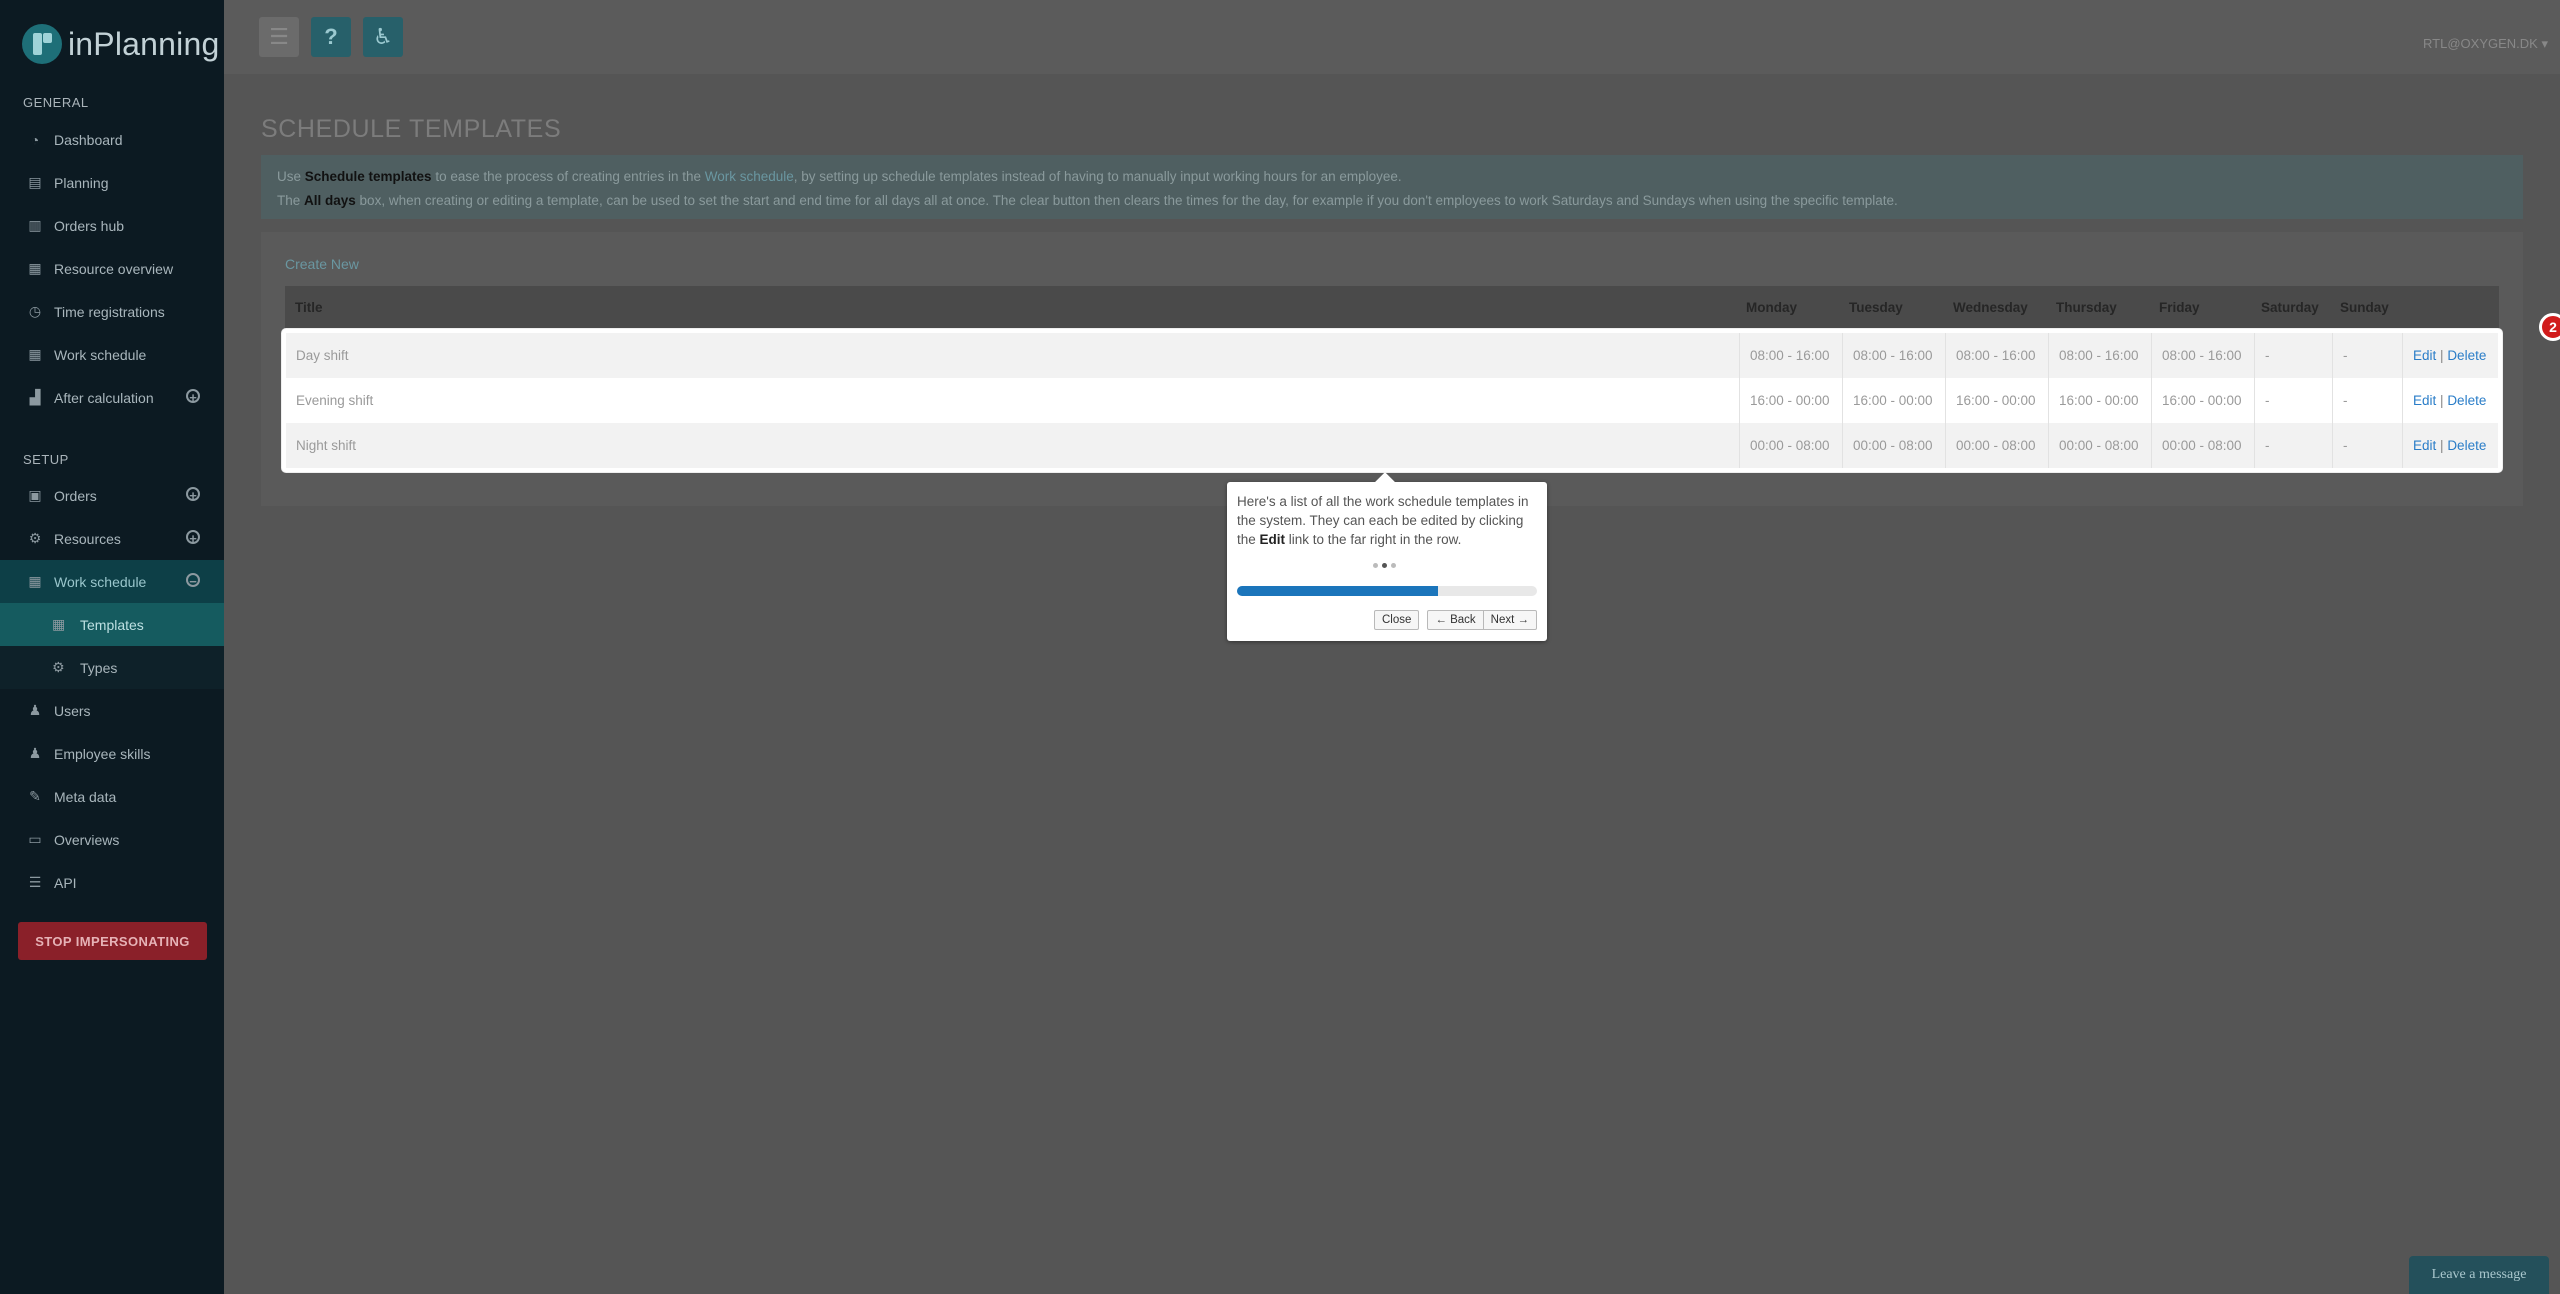 This screenshot has height=1294, width=2560. What do you see at coordinates (112, 941) in the screenshot?
I see `stop-impersonating-button: STOP IMPERSONATING` at bounding box center [112, 941].